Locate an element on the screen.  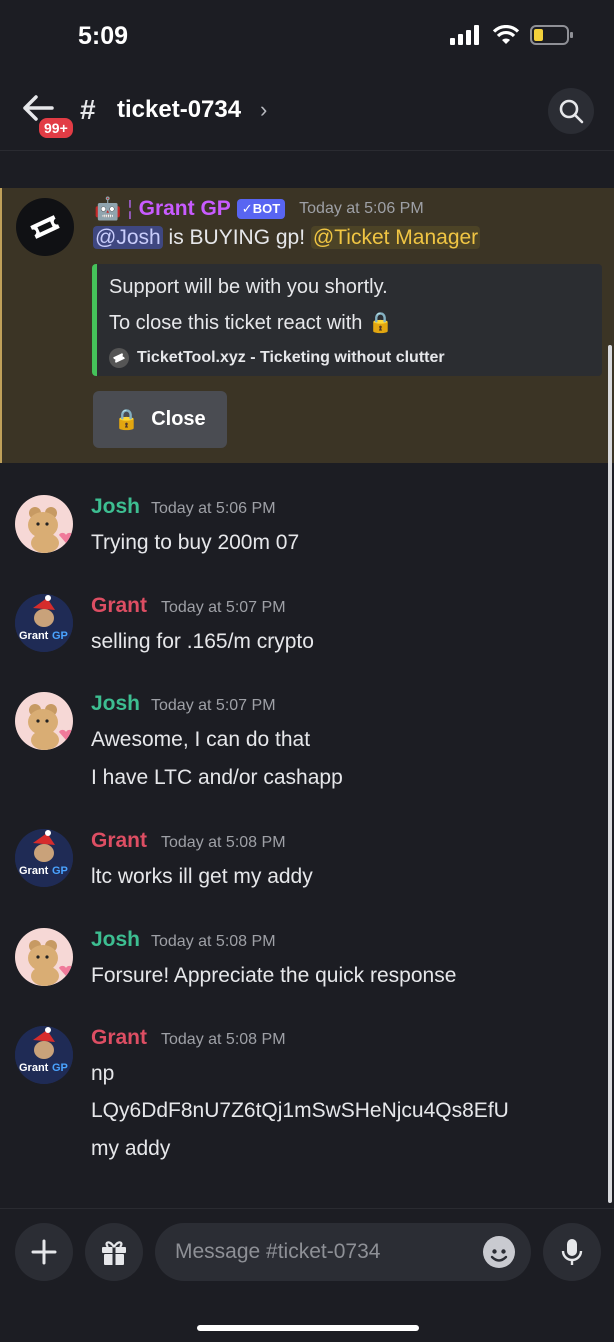
message-input: Message #ticket-0734 is located at coordinates (343, 1252).